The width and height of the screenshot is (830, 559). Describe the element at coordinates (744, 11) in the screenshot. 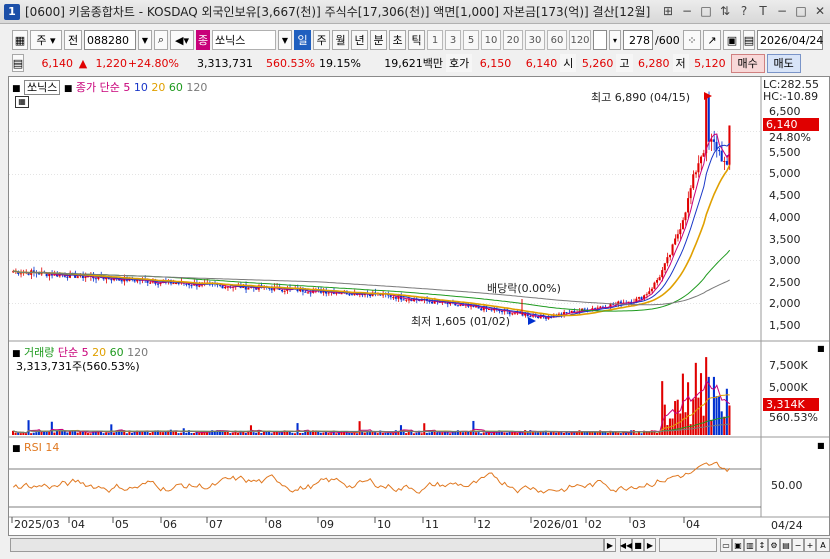

I see `help-icon: ?` at that location.